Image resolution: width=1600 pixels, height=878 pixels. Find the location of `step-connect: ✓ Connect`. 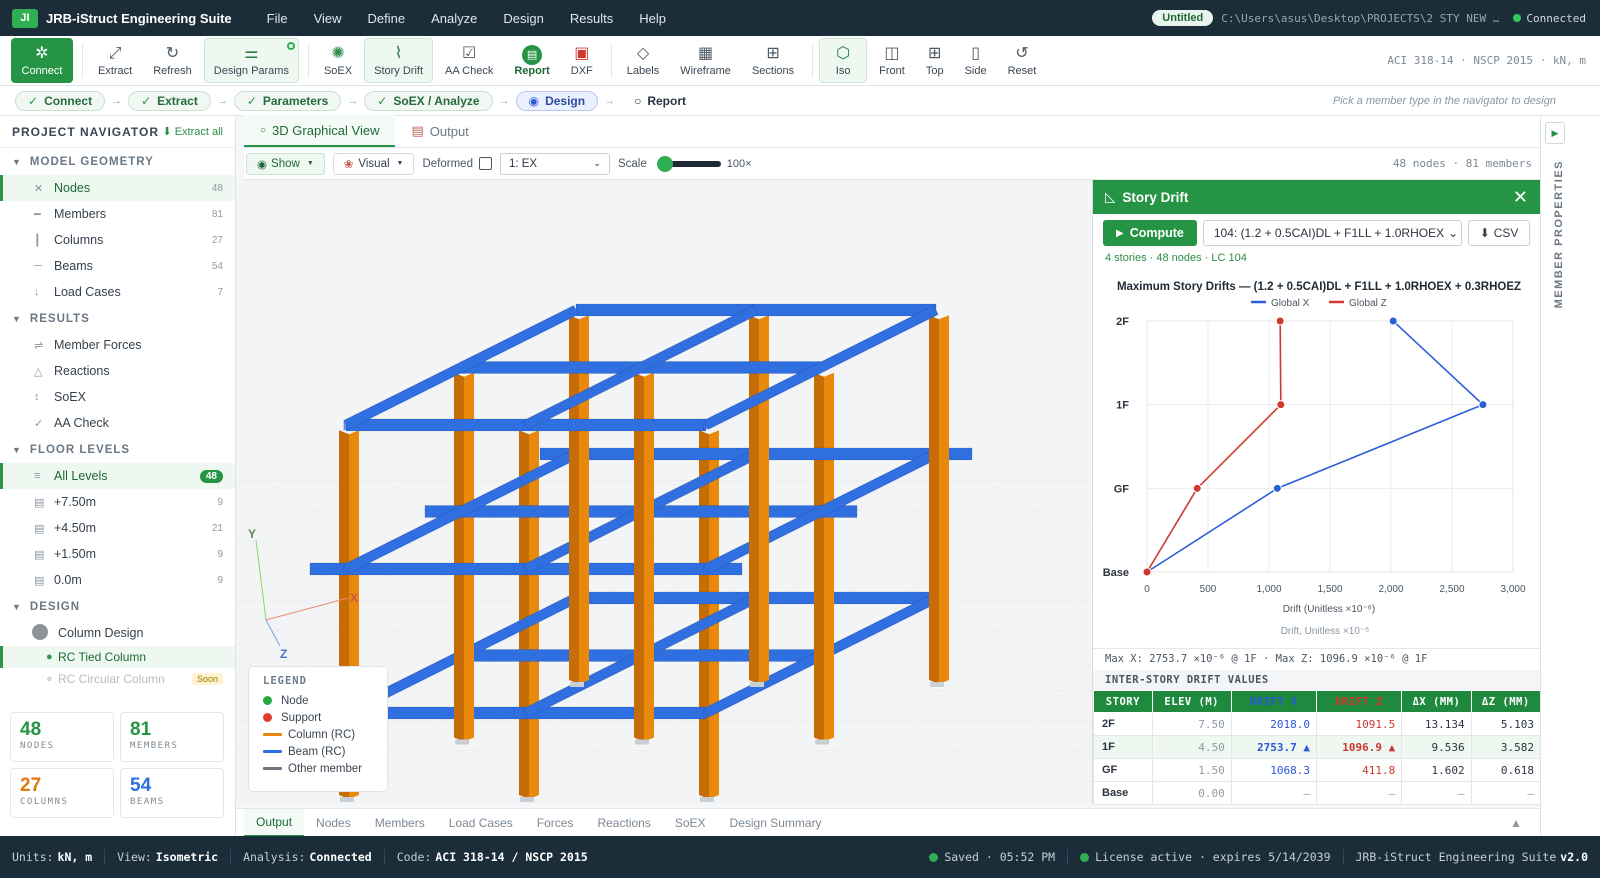

step-connect: ✓ Connect is located at coordinates (60, 100).